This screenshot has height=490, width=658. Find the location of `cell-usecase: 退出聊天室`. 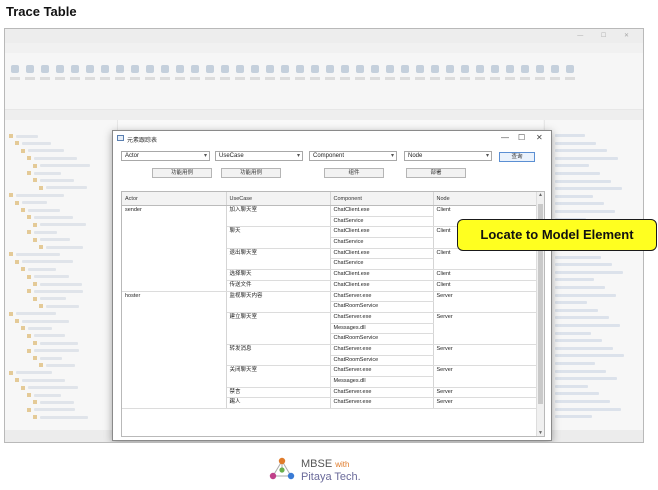

cell-usecase: 退出聊天室 is located at coordinates (278, 253).